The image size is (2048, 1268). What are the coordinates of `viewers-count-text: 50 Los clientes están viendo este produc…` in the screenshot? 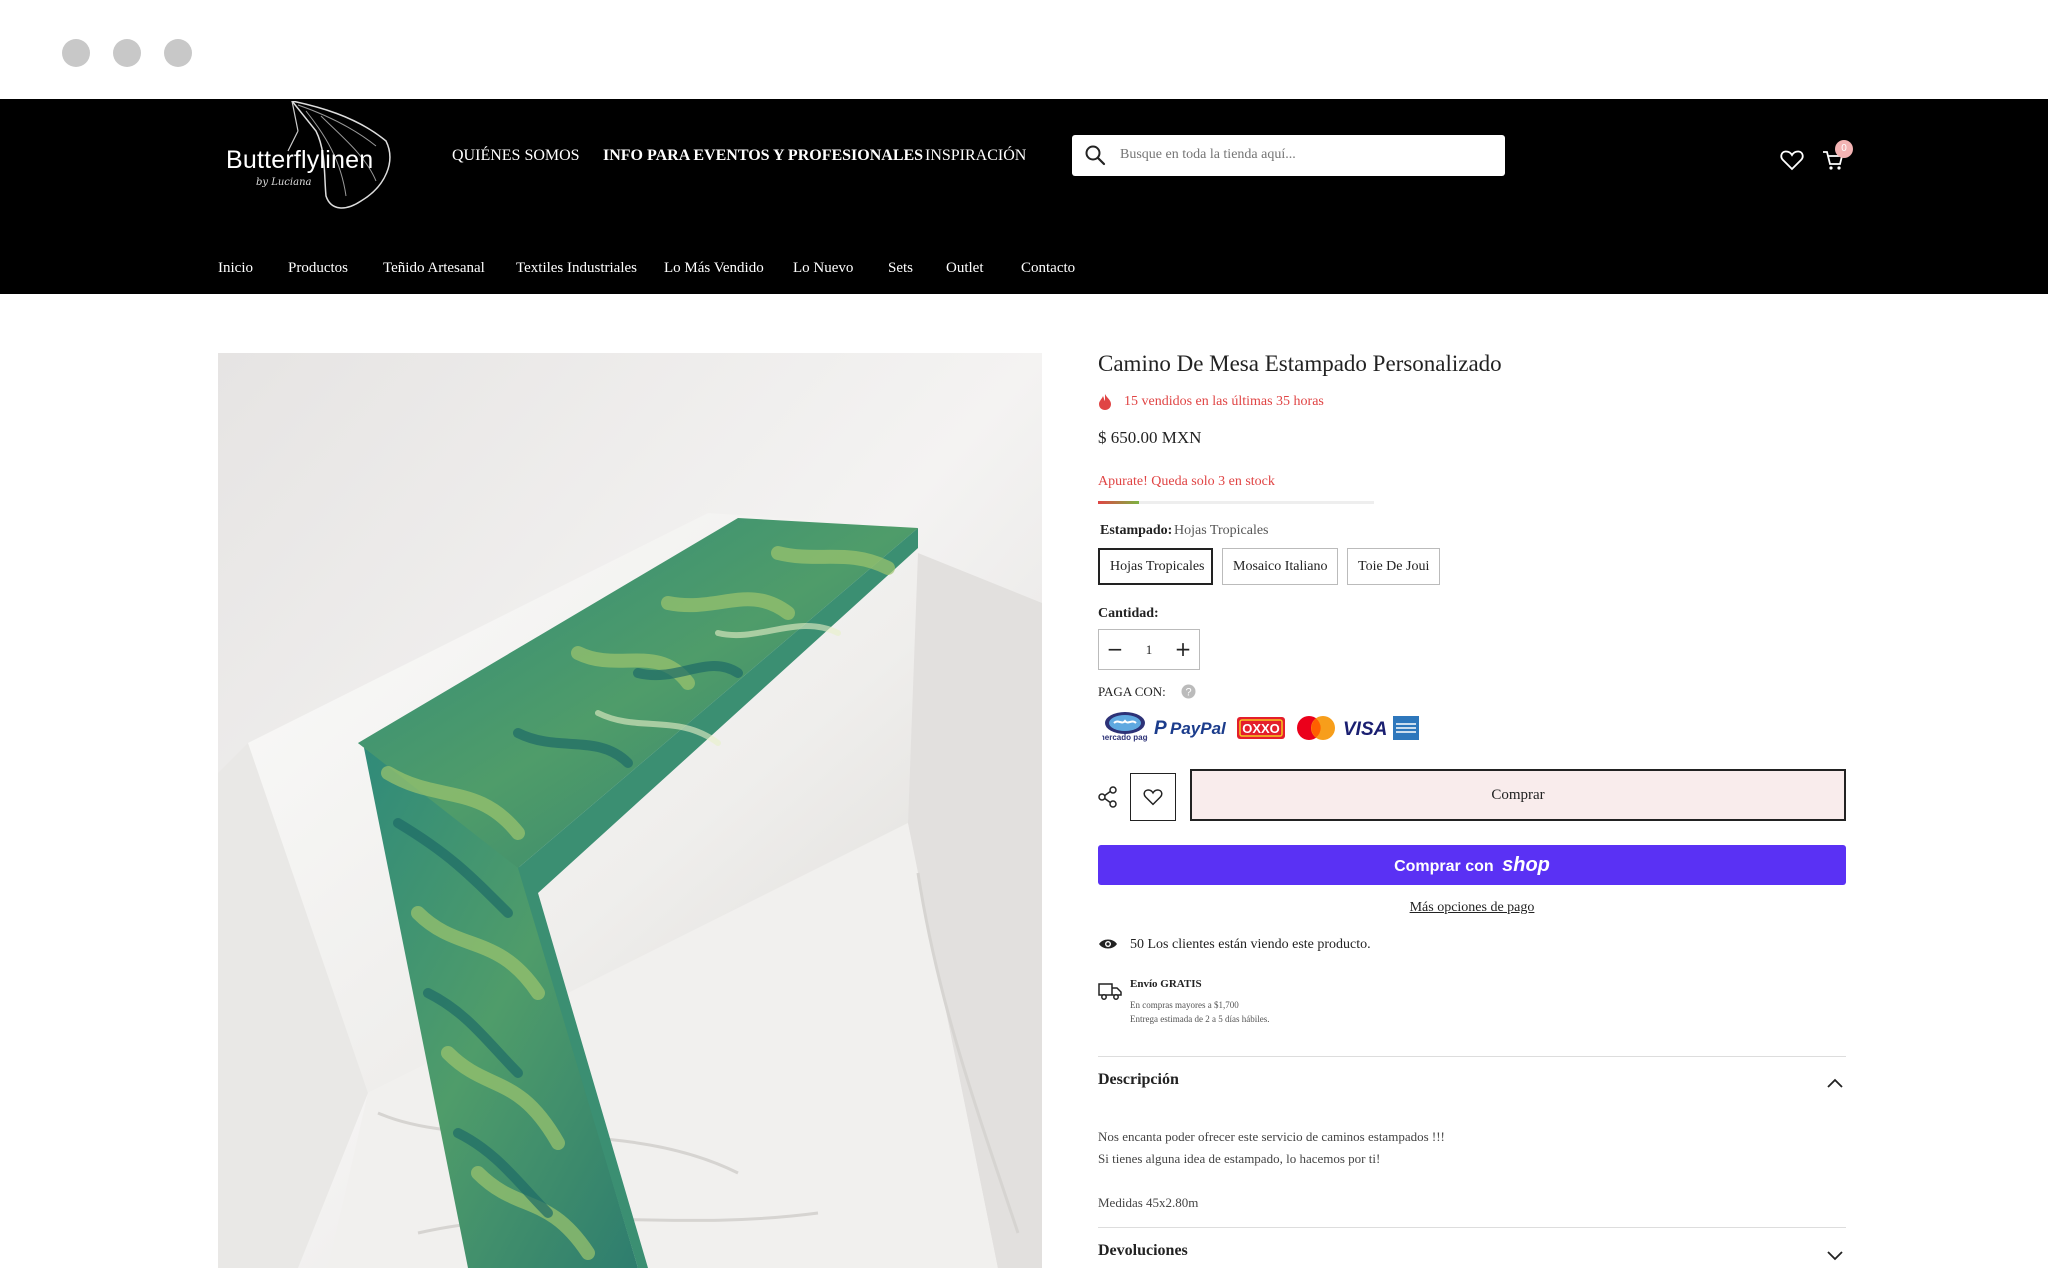 It's located at (1250, 944).